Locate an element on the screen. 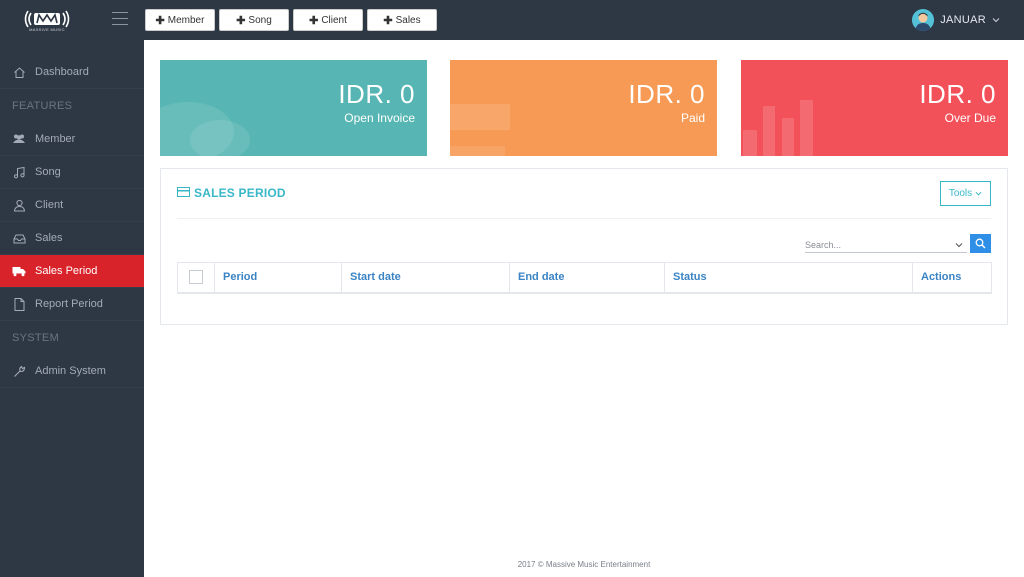 This screenshot has width=1024, height=577. stat-card-paid: IDR. 0 Paid is located at coordinates (583, 108).